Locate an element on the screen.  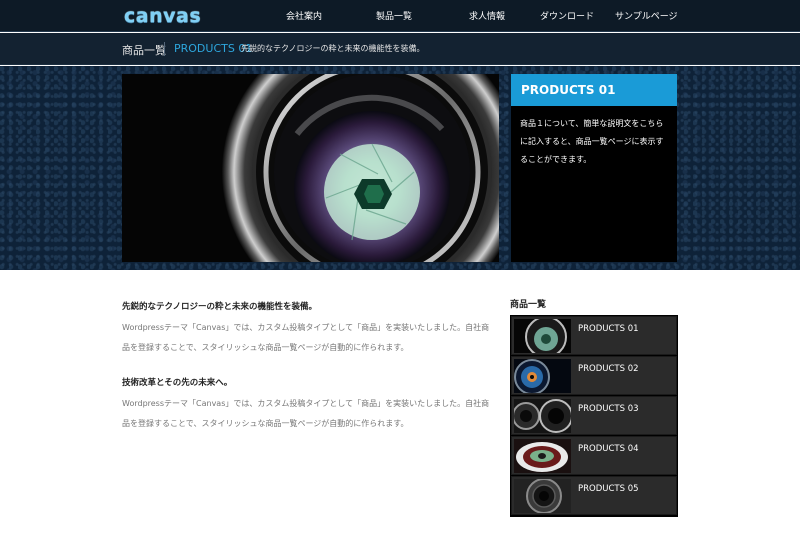
hero-panel-title: PRODUCTS 01 is located at coordinates (594, 90).